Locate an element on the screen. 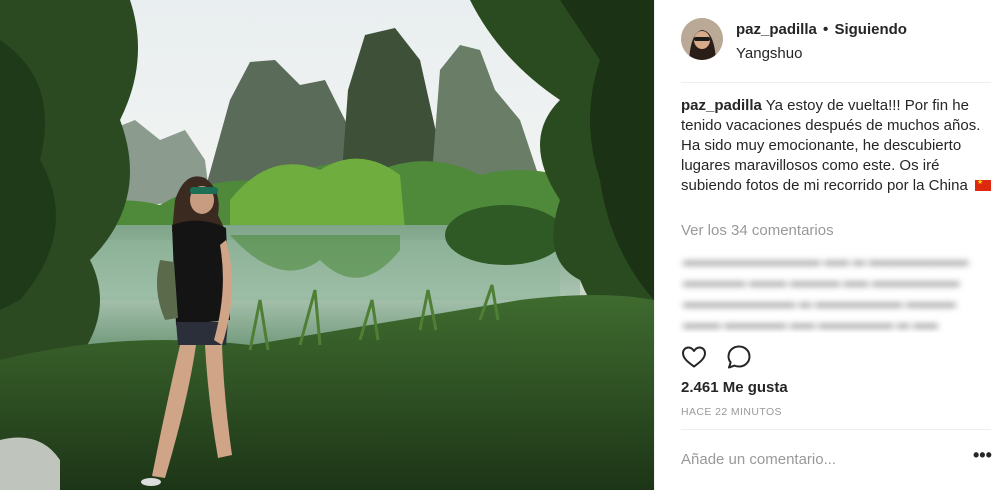 This screenshot has height=490, width=1005. caption-username-link: paz_padilla is located at coordinates (721, 105).